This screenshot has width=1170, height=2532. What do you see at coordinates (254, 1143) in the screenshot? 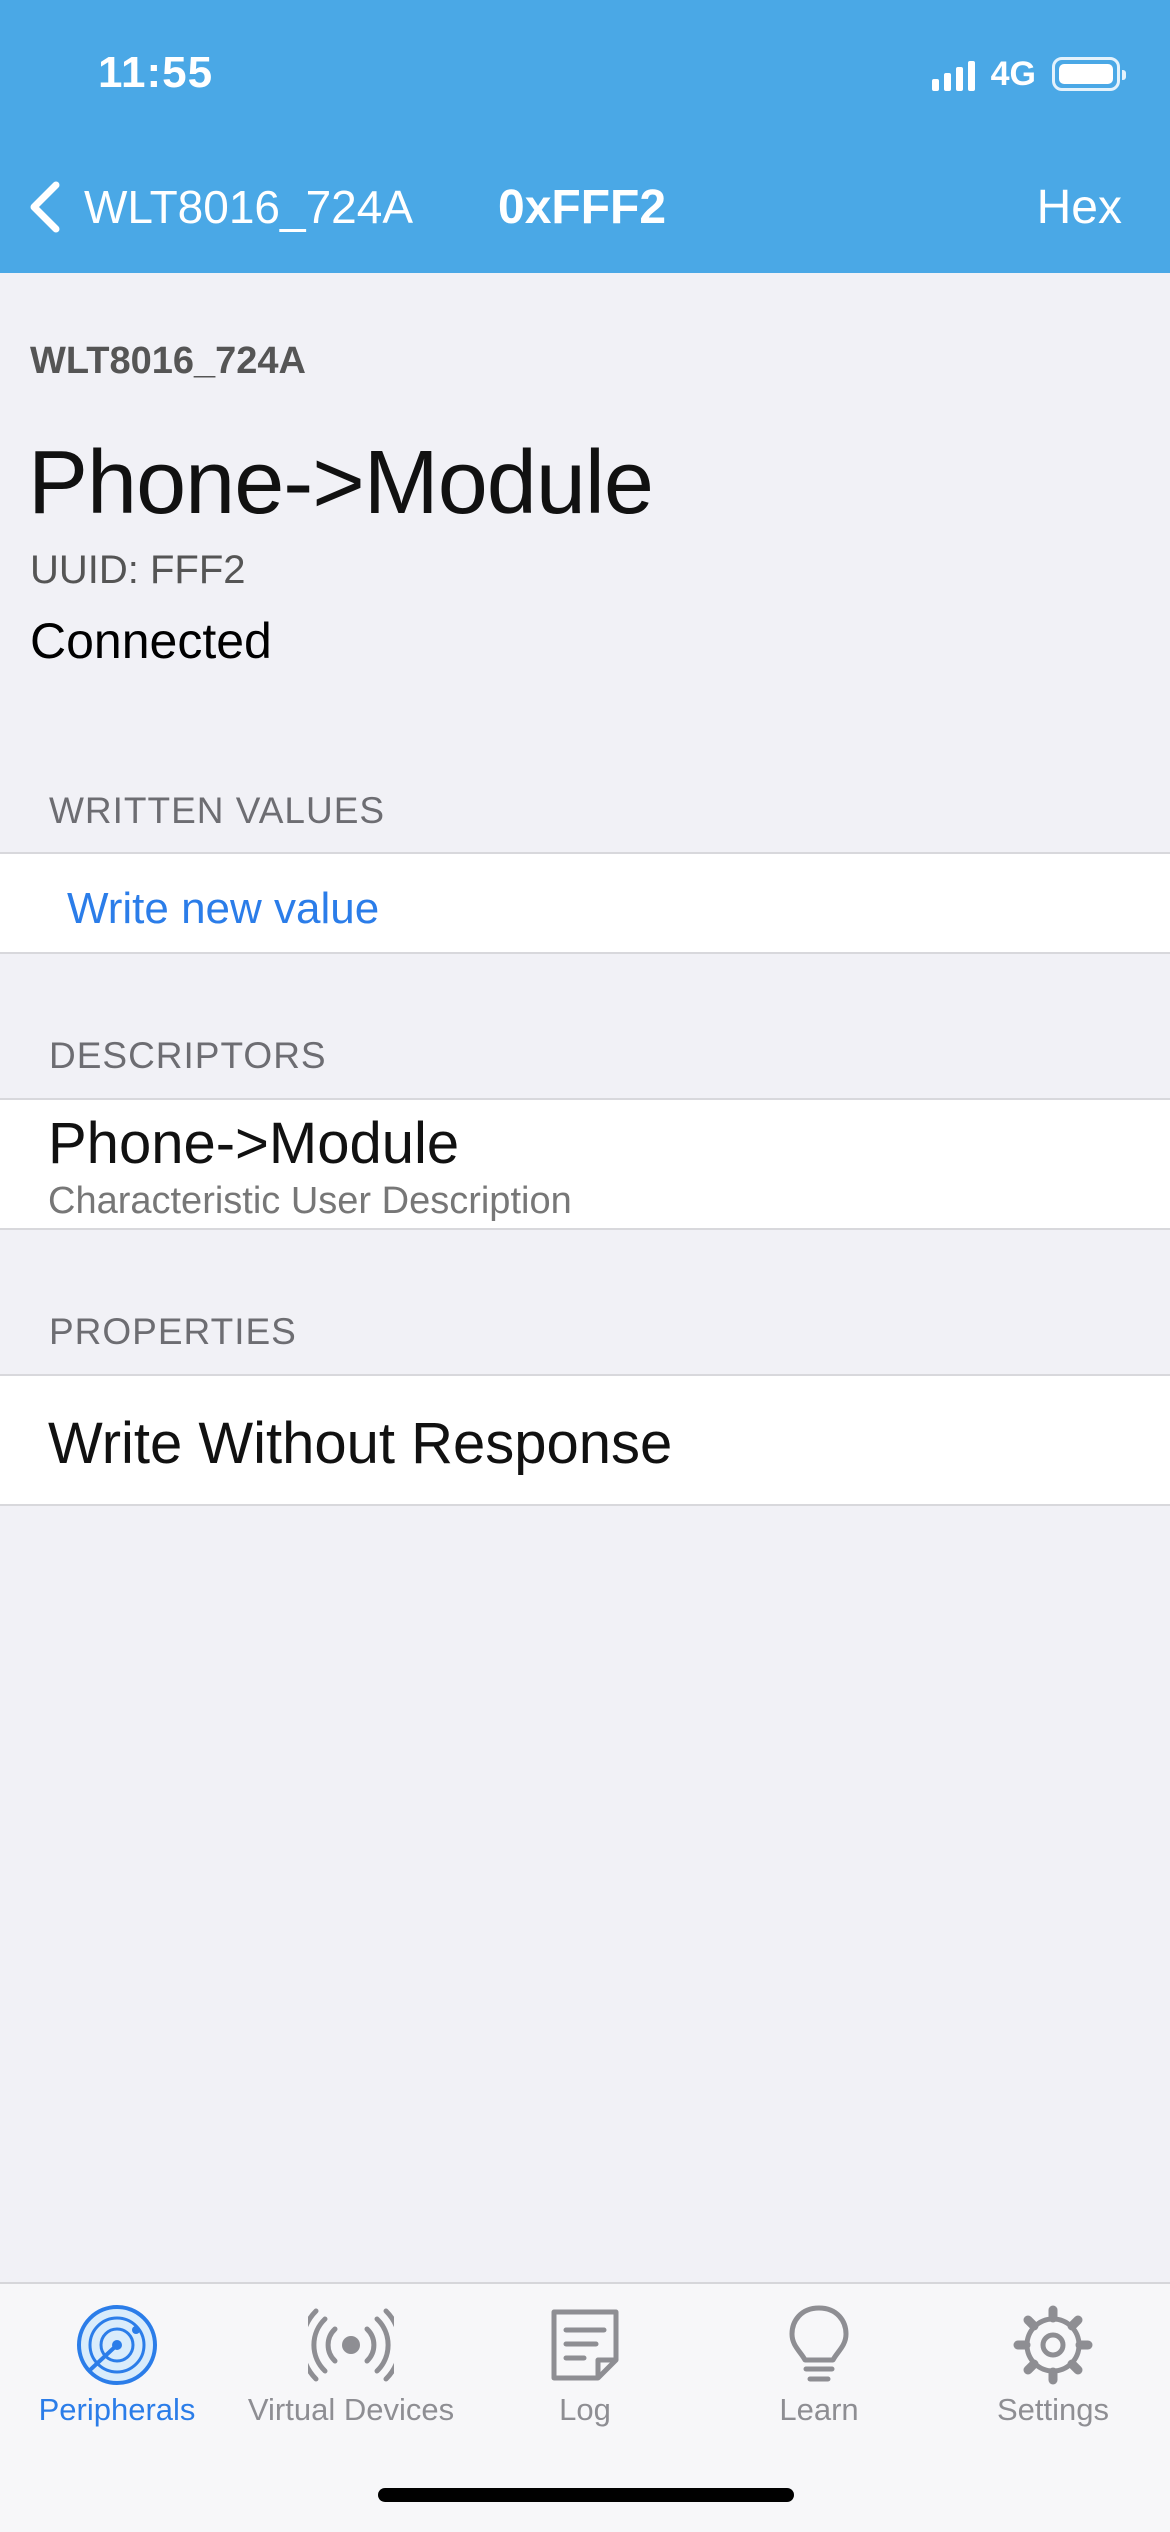
I see `descriptor-title: Phone->Module` at bounding box center [254, 1143].